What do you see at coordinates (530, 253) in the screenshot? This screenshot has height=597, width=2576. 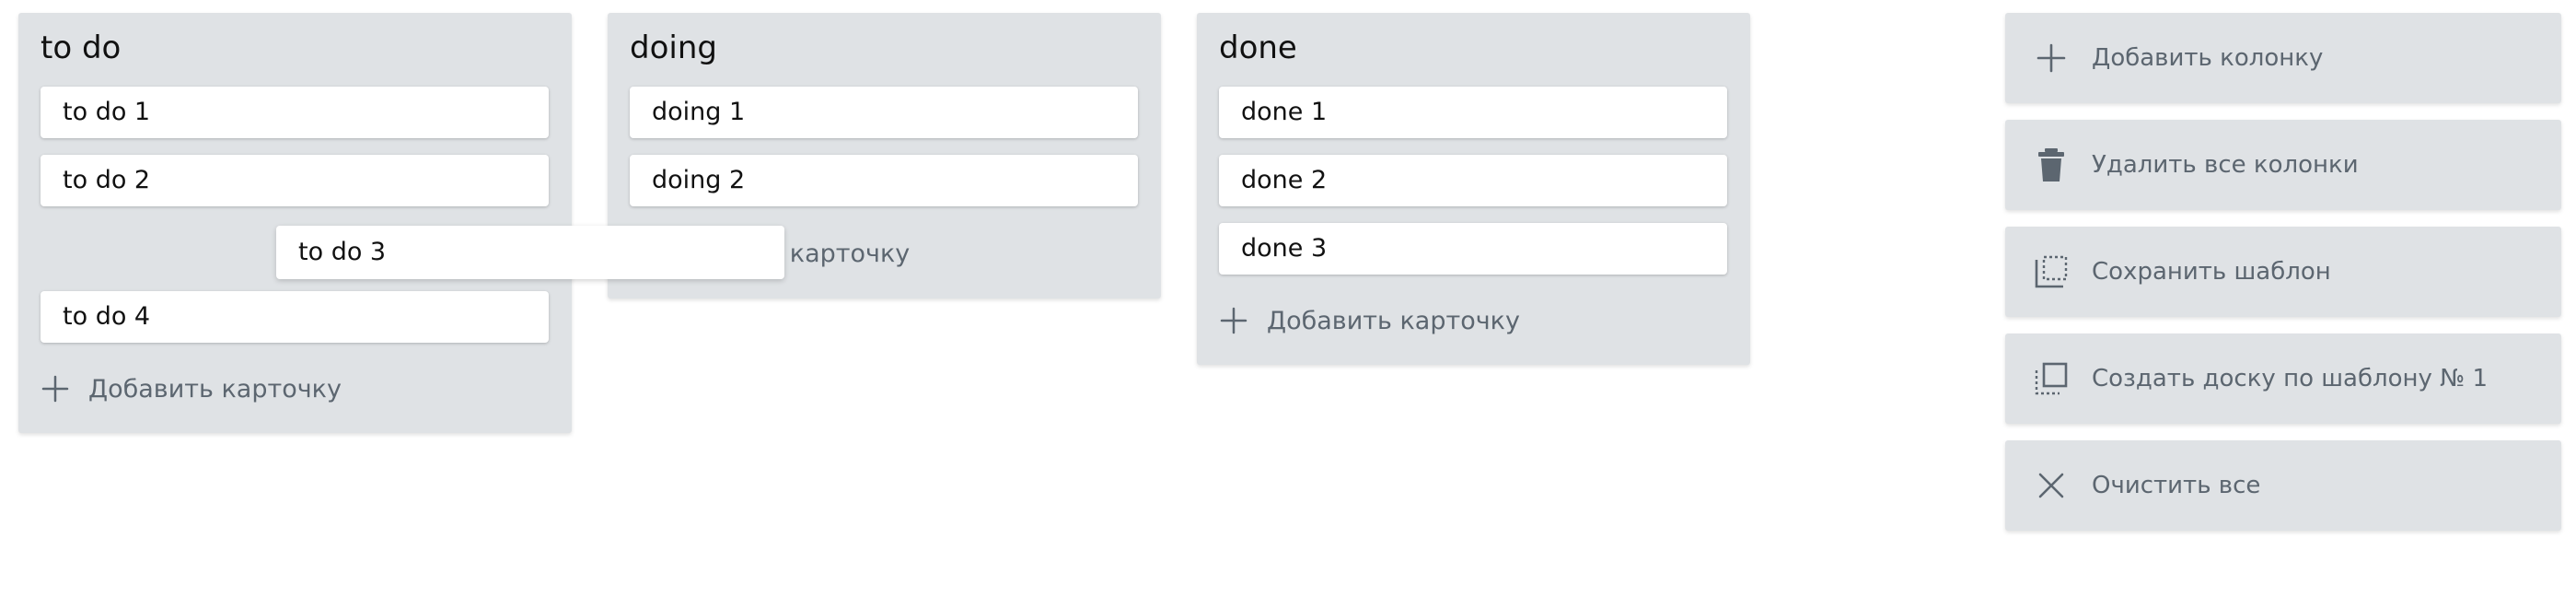 I see `dragging-card: to do 3` at bounding box center [530, 253].